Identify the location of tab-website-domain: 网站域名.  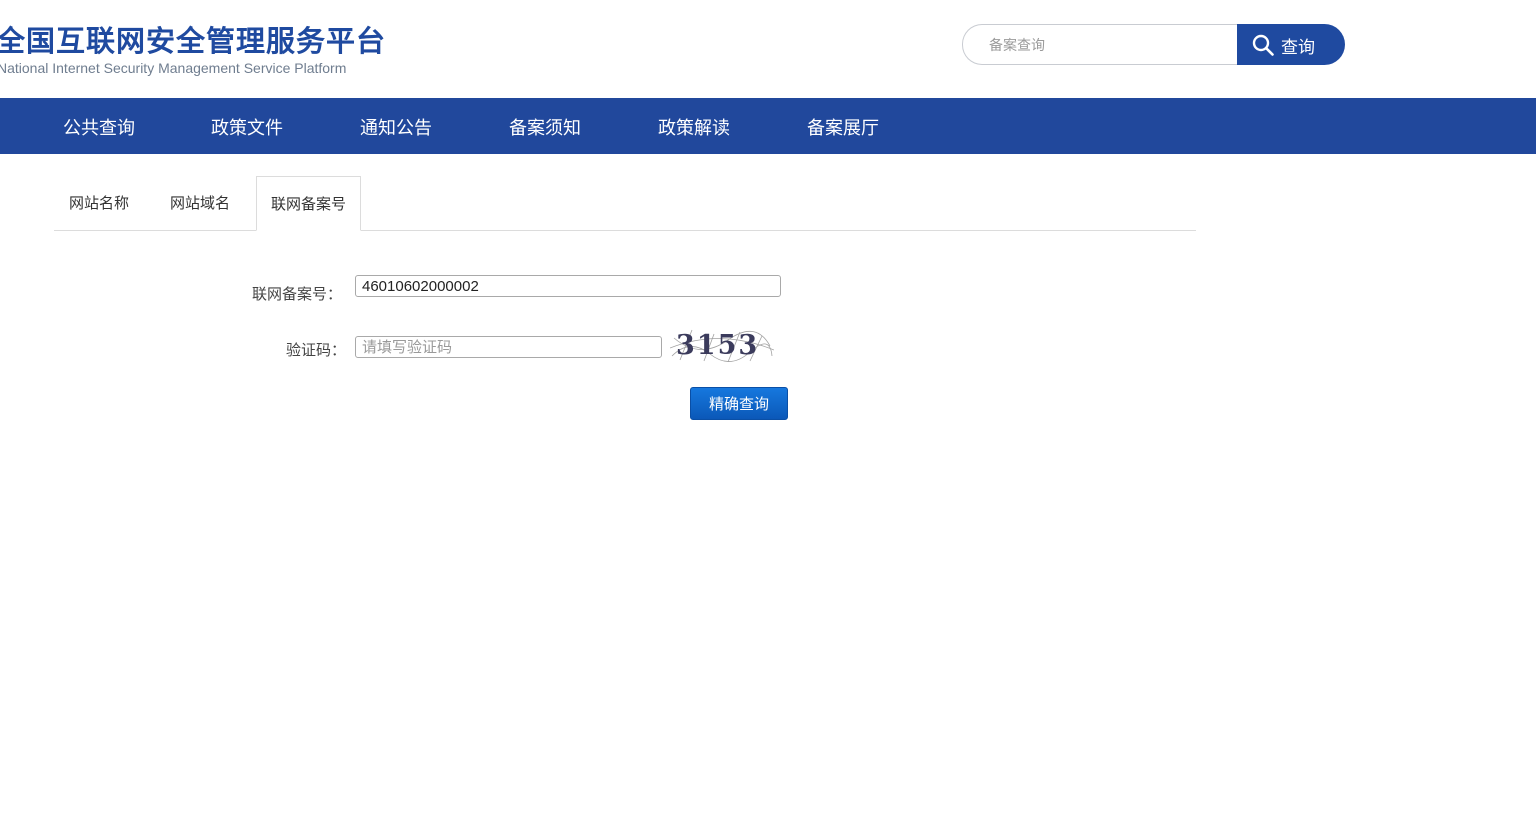
(200, 202).